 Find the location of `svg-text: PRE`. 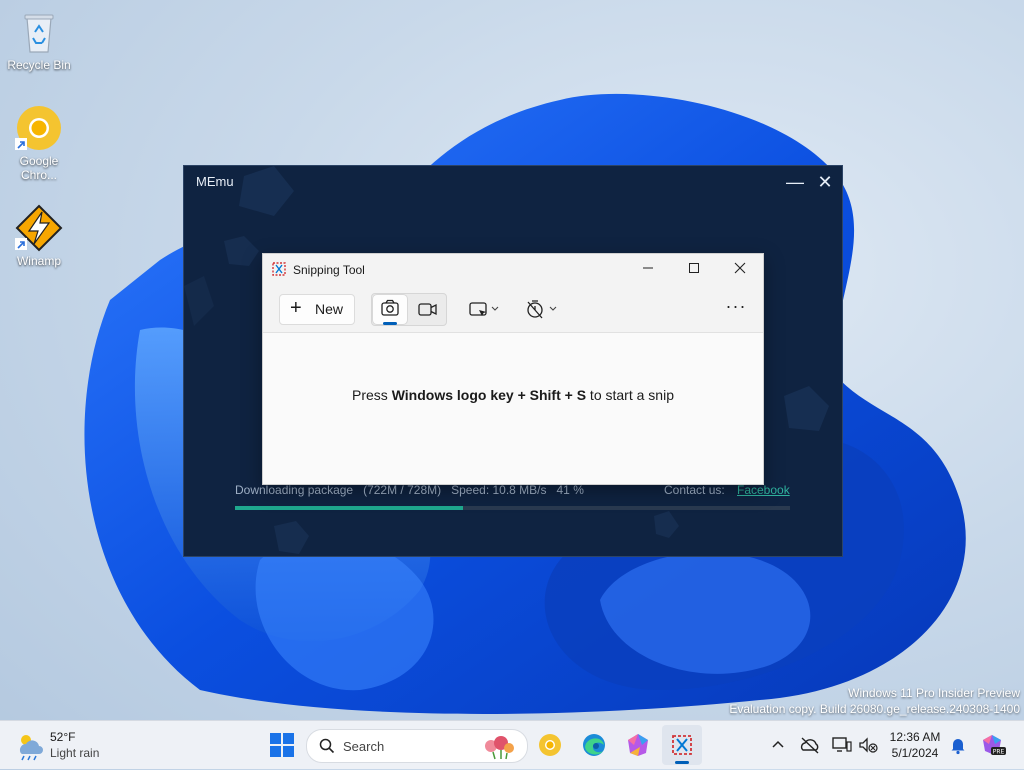

svg-text: PRE is located at coordinates (999, 752).